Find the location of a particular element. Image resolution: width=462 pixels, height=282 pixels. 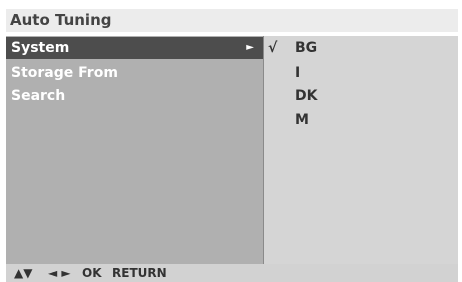

option-bg: √ BG is located at coordinates (361, 48).